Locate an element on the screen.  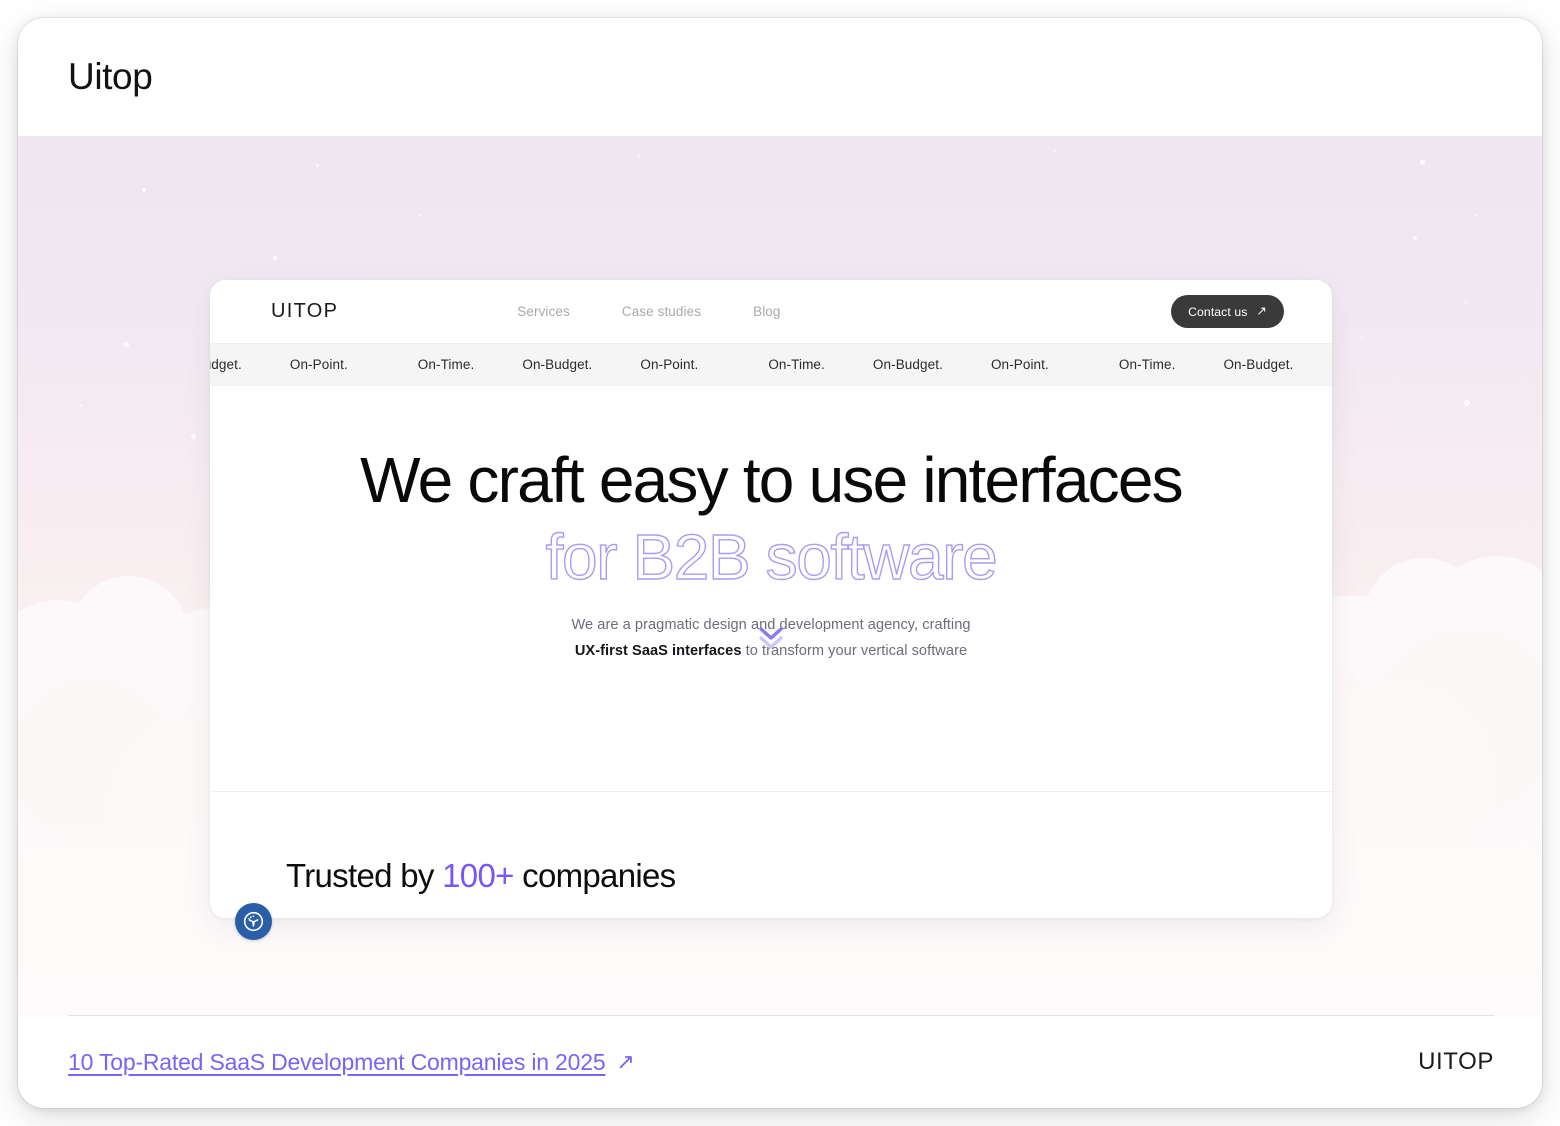
contact-us-button: Contact us ↗ is located at coordinates (1227, 311).